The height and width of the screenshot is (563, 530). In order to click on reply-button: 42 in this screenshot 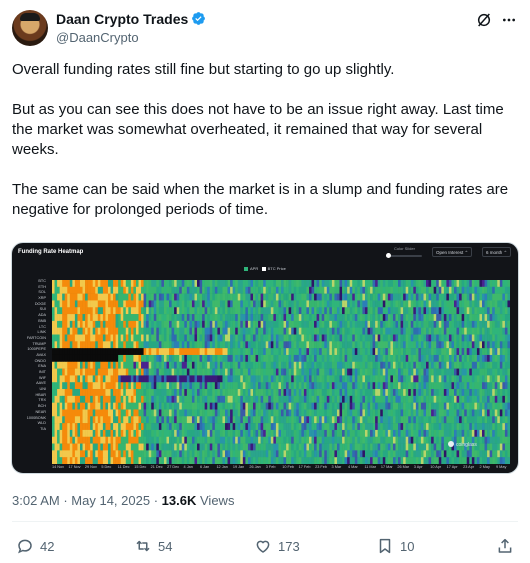, I will do `click(35, 546)`.